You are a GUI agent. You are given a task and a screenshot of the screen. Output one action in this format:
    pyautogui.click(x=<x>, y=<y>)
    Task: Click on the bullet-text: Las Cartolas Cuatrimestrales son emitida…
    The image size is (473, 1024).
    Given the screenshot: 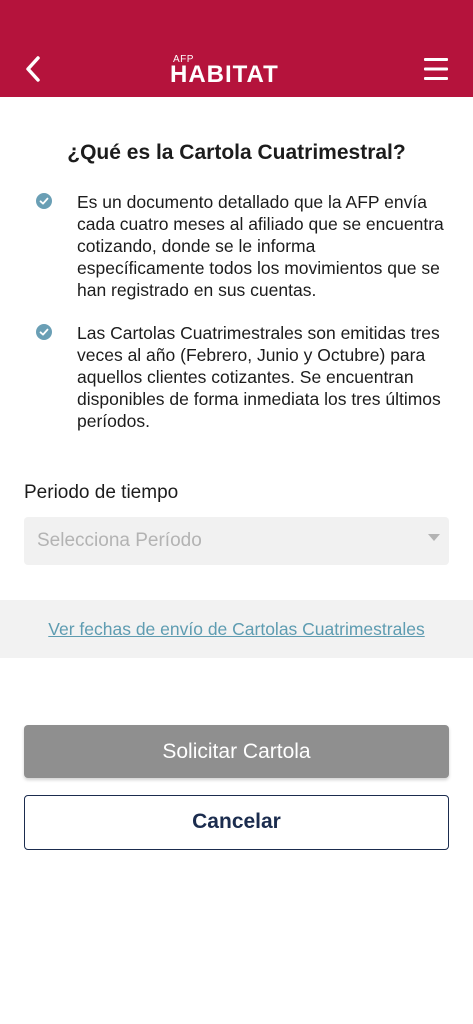 What is the action you would take?
    pyautogui.click(x=259, y=377)
    